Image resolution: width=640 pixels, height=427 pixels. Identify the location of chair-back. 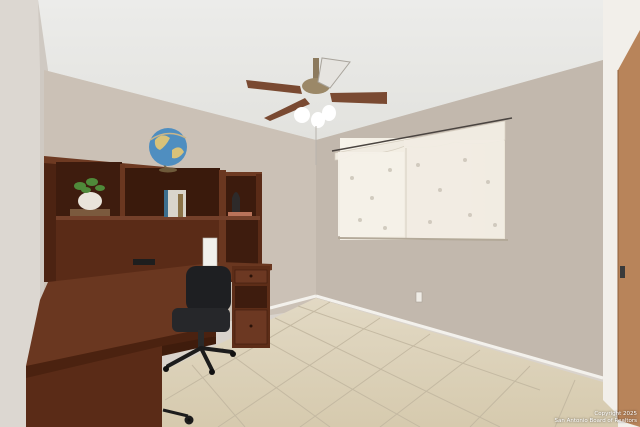
(208, 289).